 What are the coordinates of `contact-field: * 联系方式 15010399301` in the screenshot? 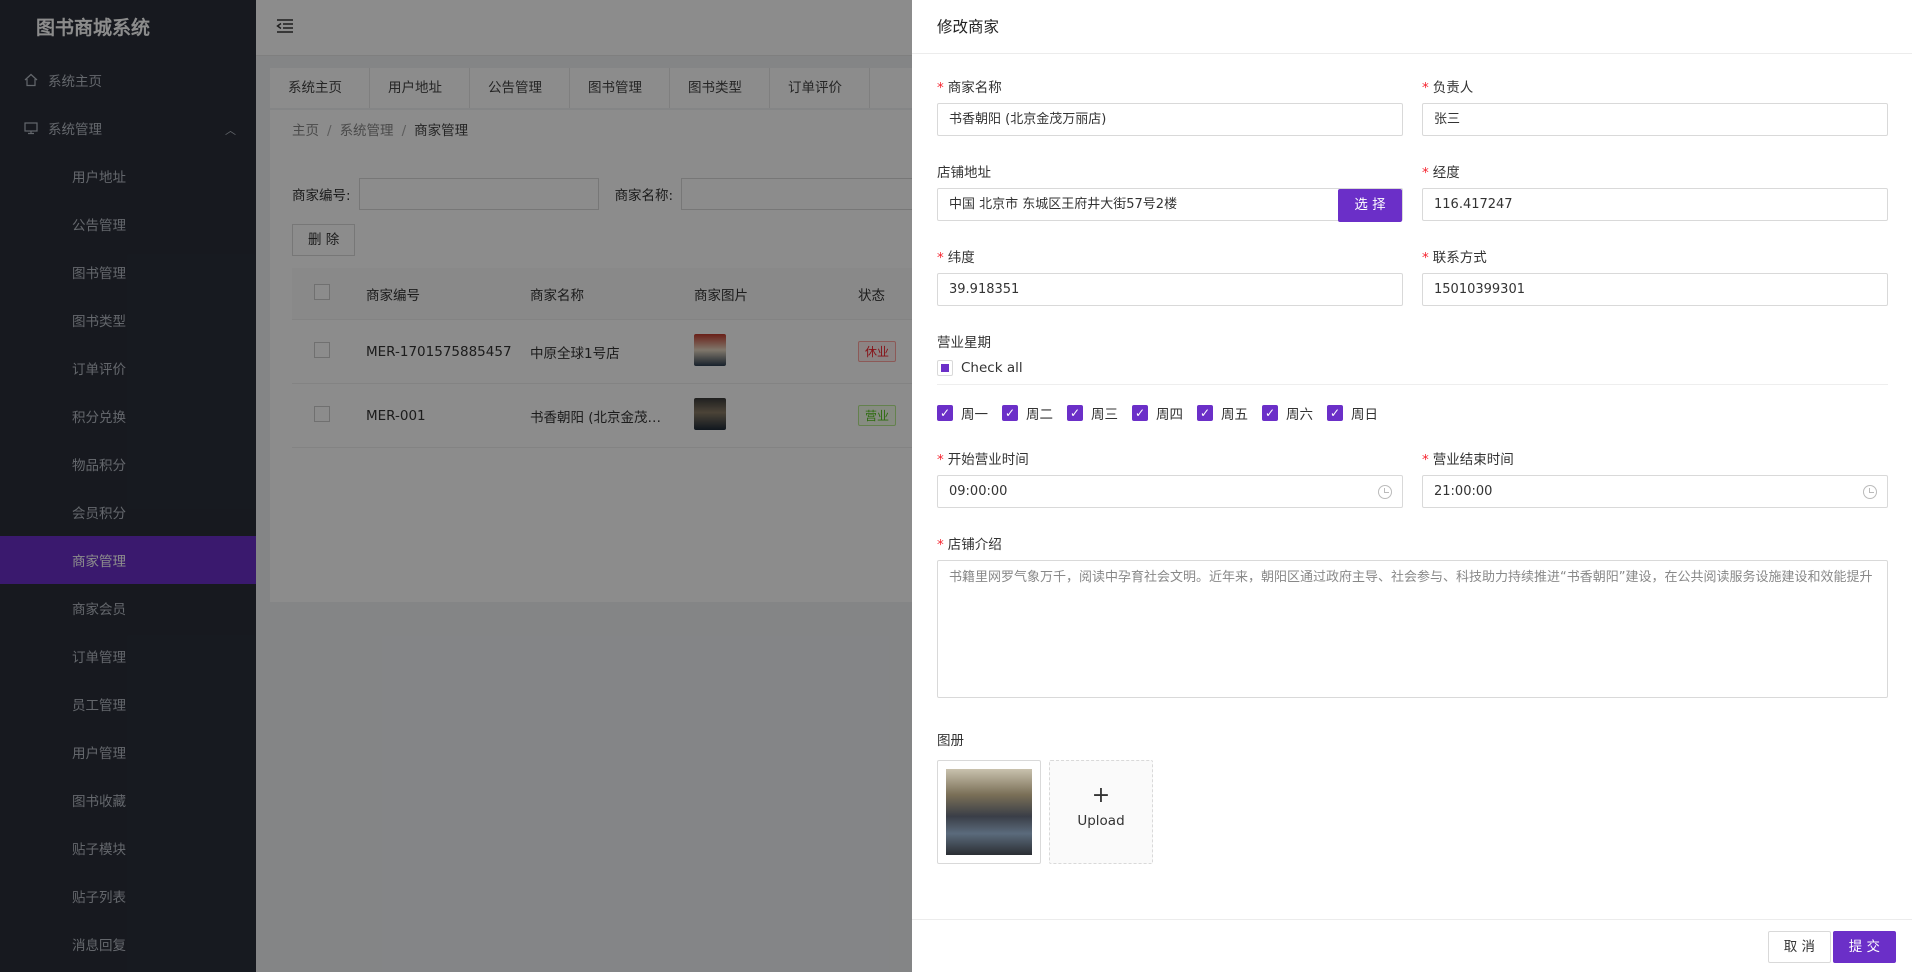 It's located at (1655, 276).